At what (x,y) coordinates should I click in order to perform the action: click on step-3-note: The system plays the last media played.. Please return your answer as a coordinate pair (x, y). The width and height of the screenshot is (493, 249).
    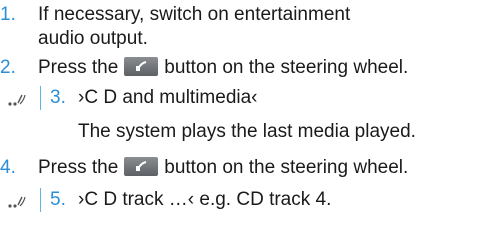
    Looking at the image, I should click on (247, 131).